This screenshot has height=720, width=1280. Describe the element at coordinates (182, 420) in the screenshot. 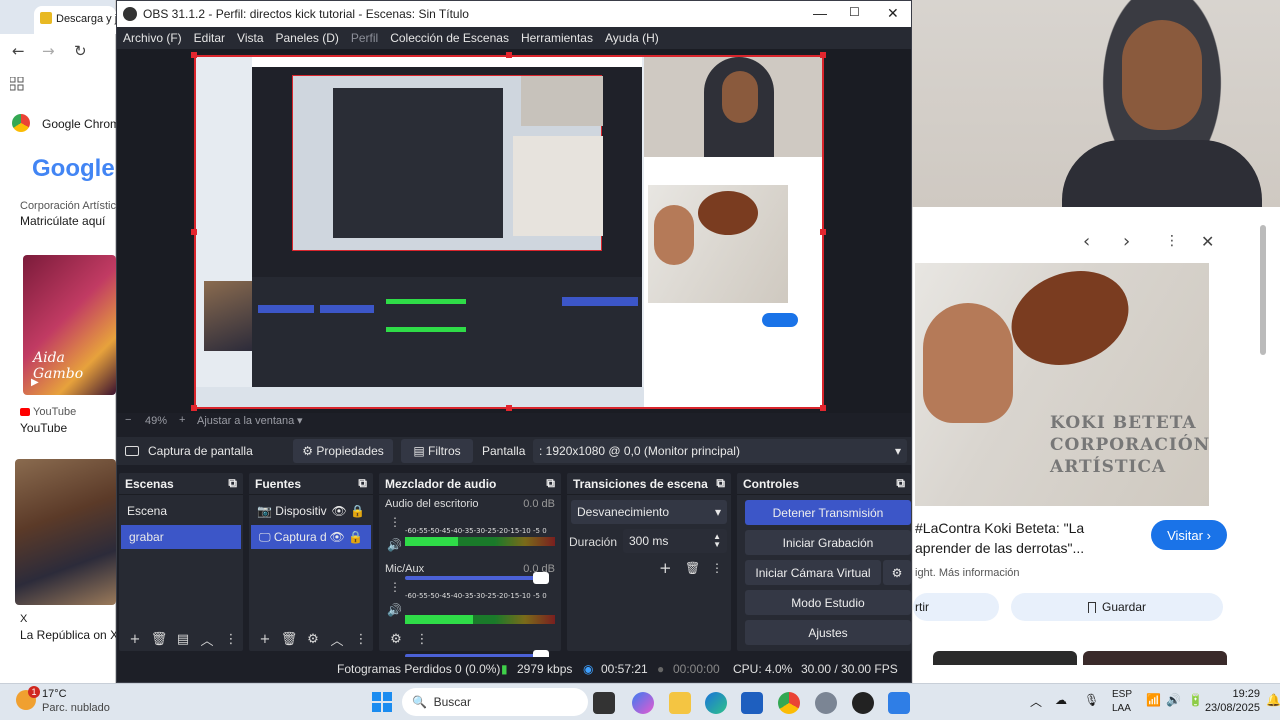

I see `zoom-in-icon: +` at that location.